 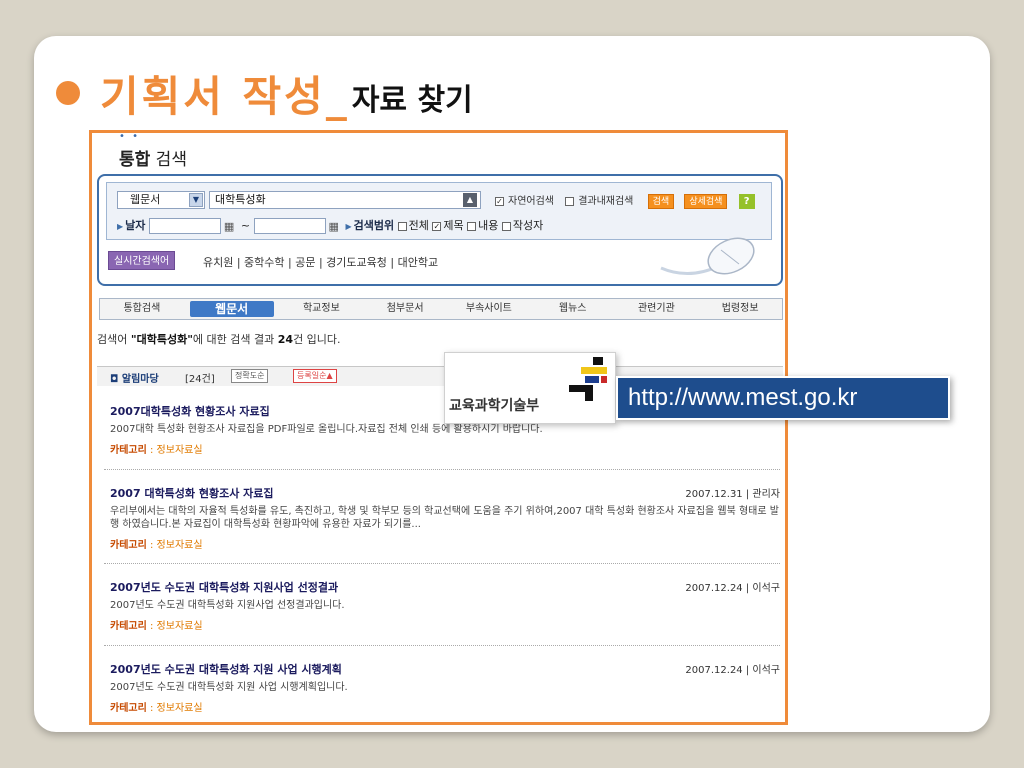 What do you see at coordinates (445, 493) in the screenshot?
I see `result-title: 2007 대학특성화 현황조사 자료집` at bounding box center [445, 493].